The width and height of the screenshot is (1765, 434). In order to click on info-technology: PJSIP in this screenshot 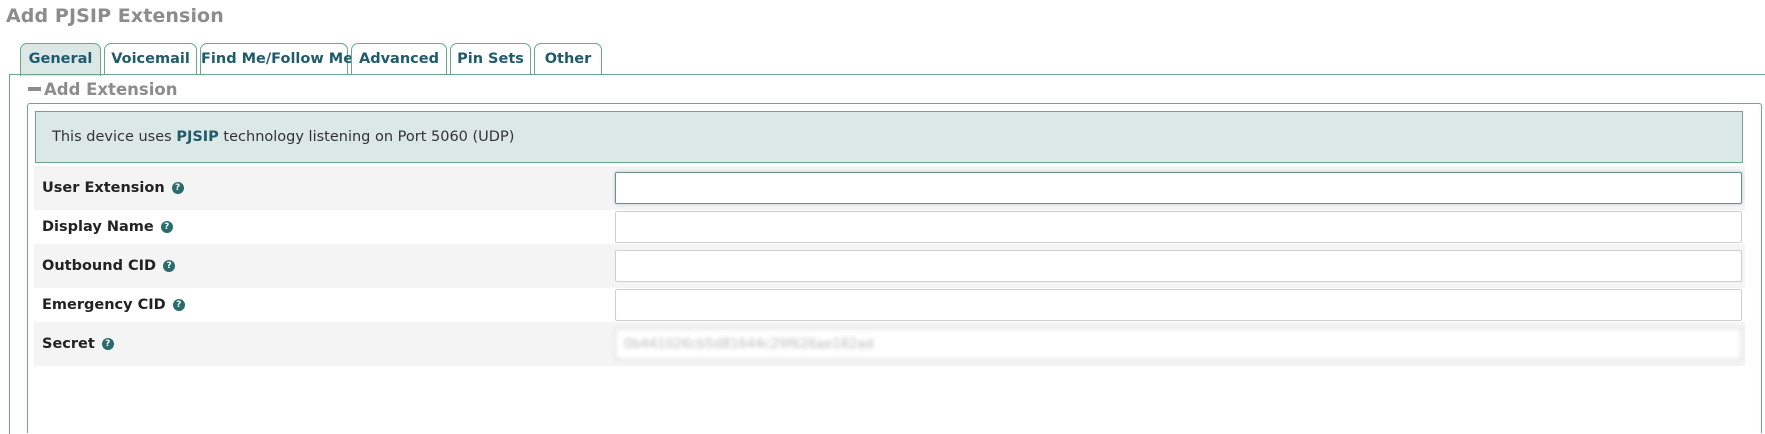, I will do `click(197, 137)`.